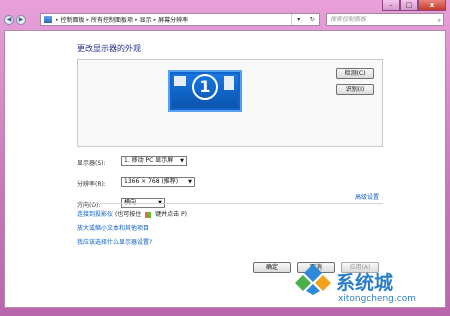  What do you see at coordinates (151, 181) in the screenshot?
I see `resolution-value: 1366 × 768 (推荐)` at bounding box center [151, 181].